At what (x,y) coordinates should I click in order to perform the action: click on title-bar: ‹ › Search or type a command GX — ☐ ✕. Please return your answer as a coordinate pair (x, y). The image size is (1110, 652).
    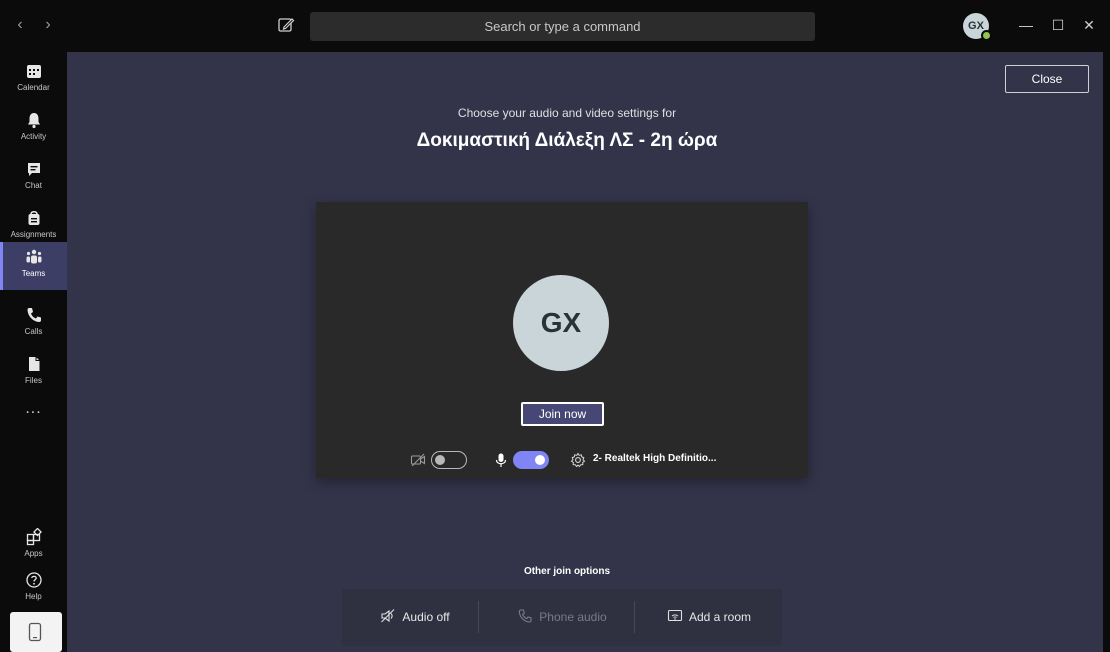
    Looking at the image, I should click on (555, 26).